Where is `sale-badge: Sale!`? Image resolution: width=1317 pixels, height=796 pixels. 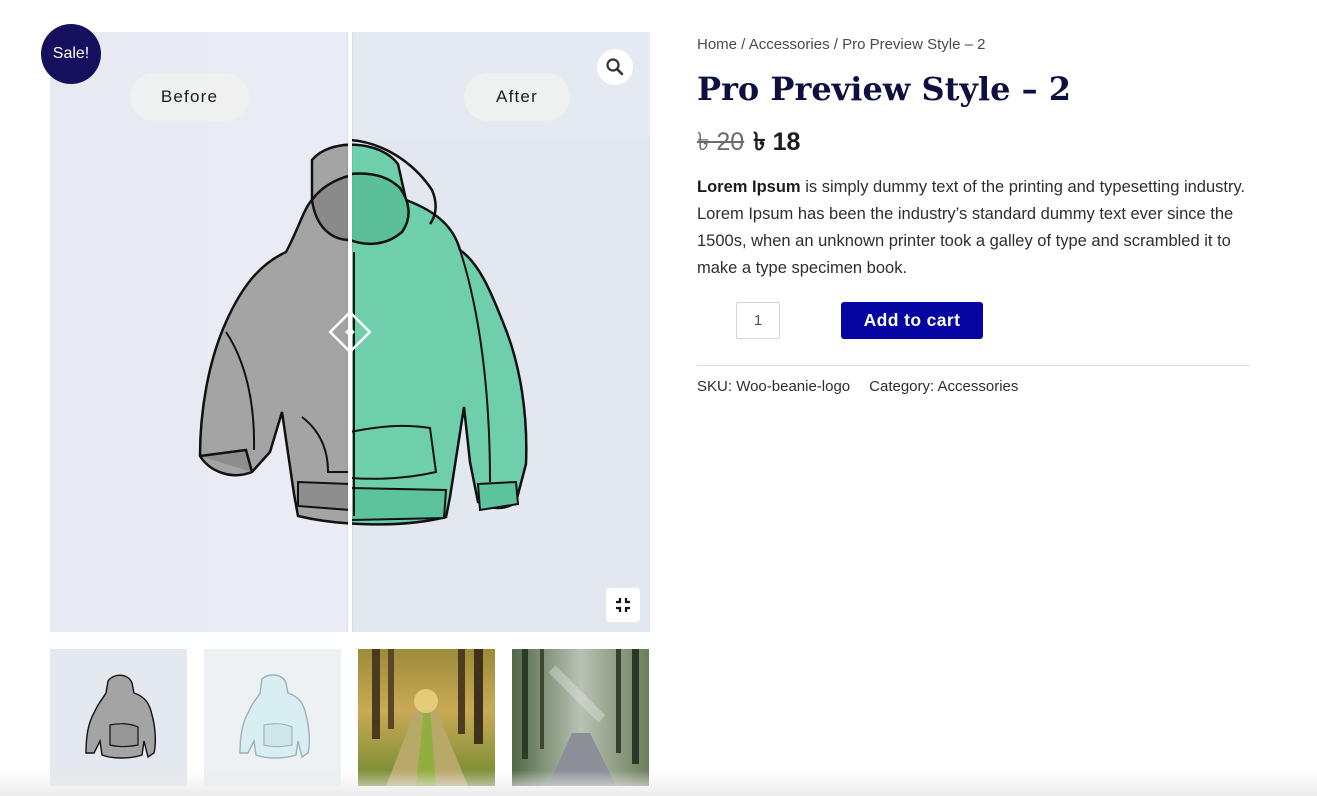
sale-badge: Sale! is located at coordinates (71, 54).